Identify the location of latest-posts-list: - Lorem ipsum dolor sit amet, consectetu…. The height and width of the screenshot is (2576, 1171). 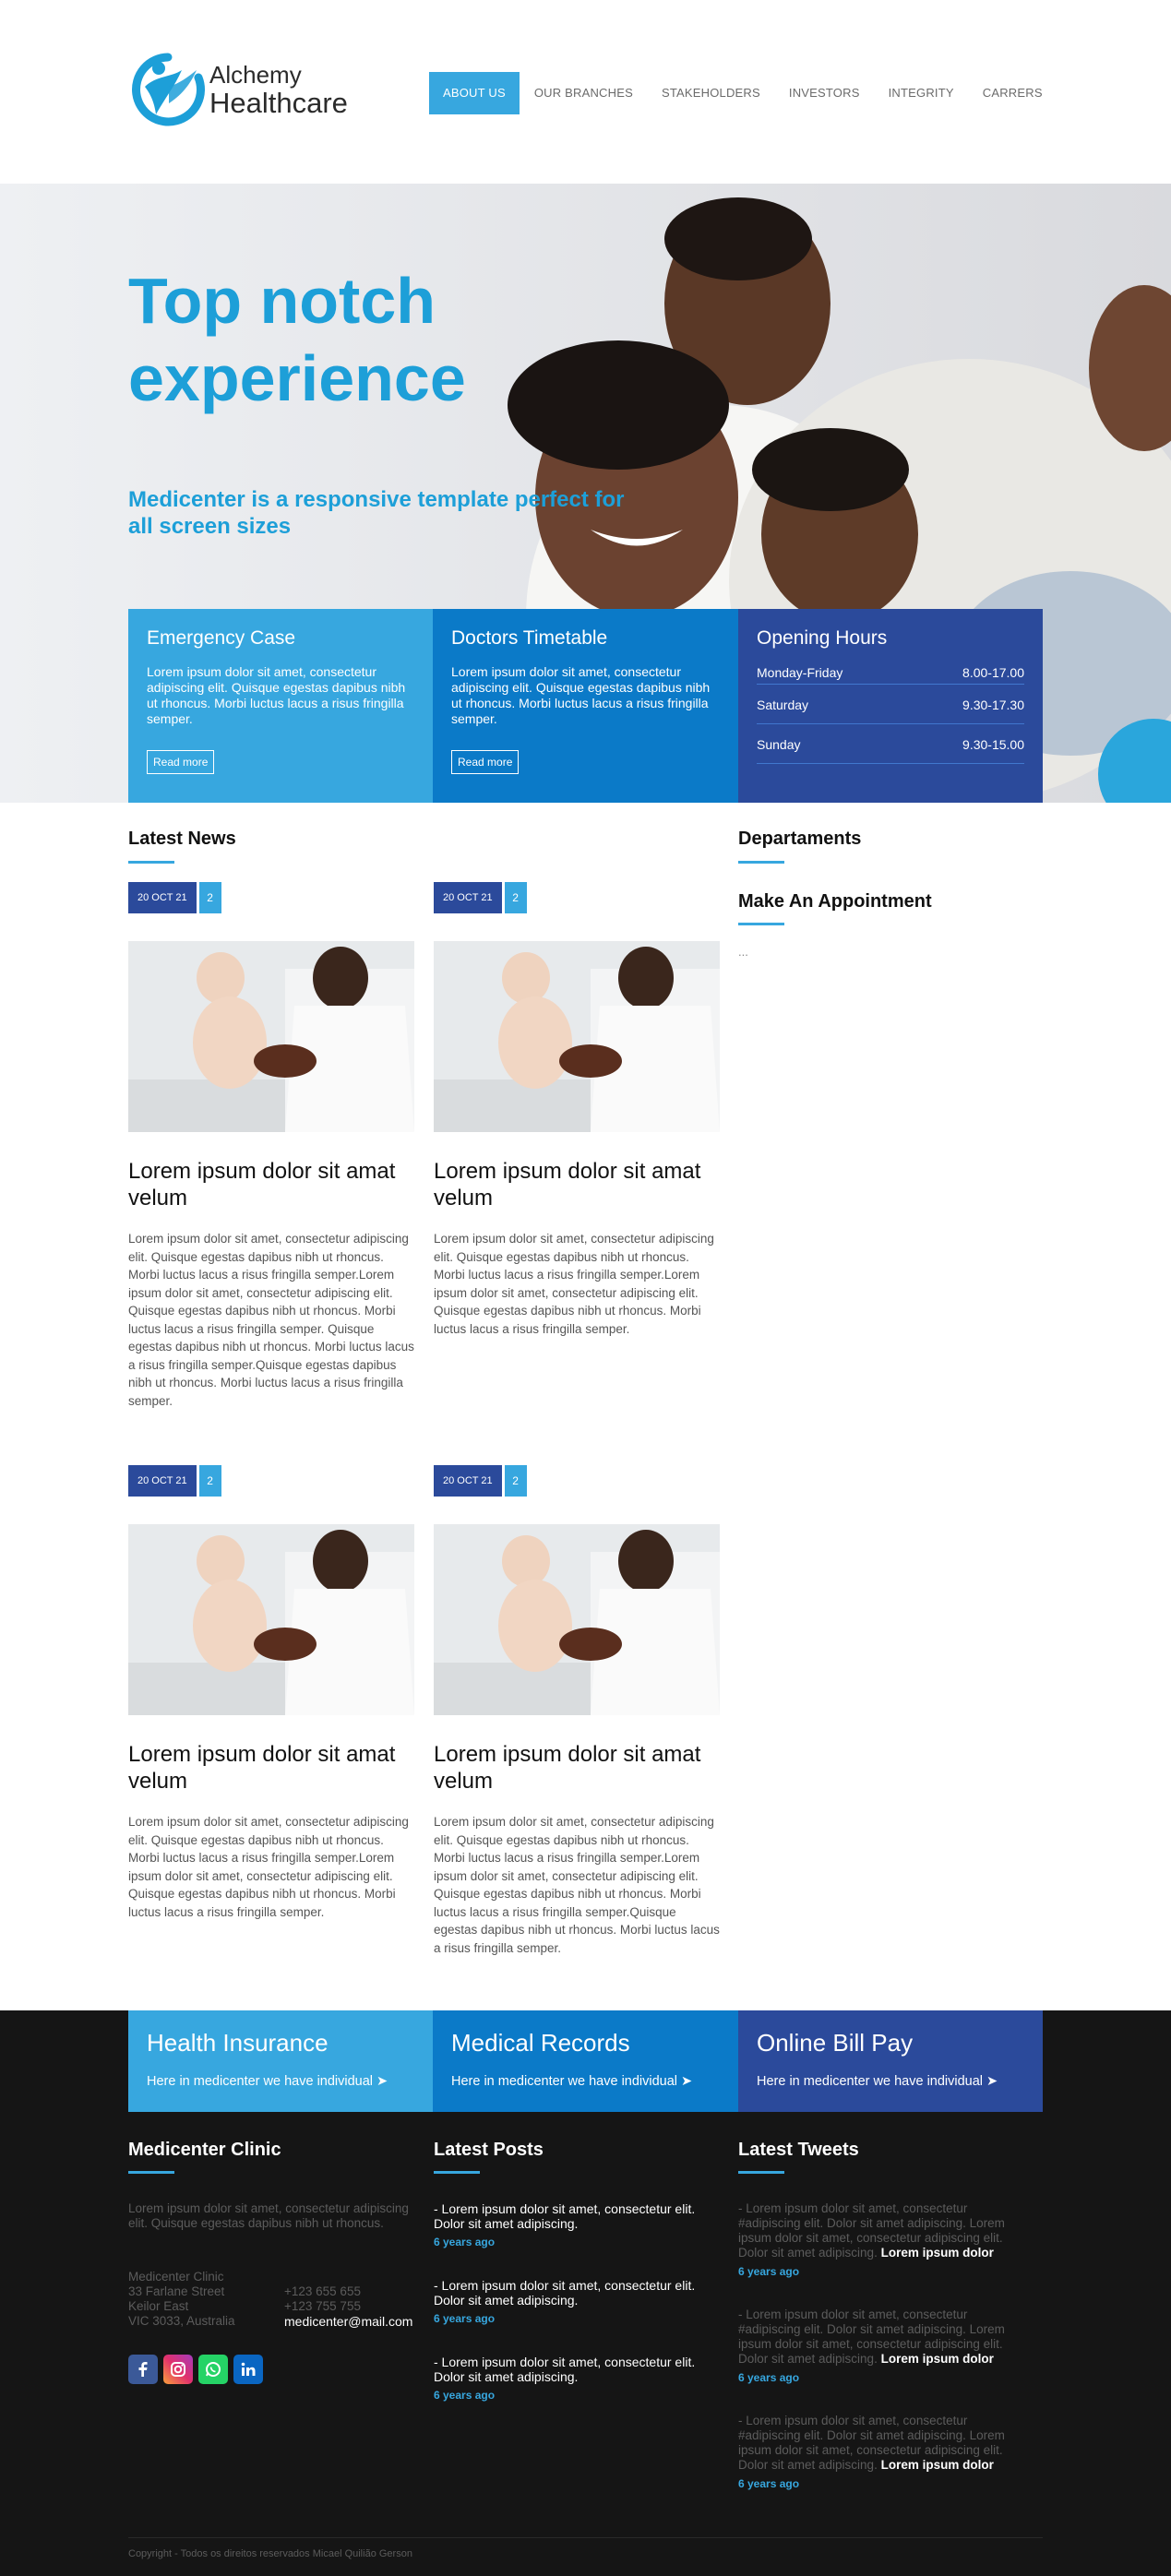
(581, 2316).